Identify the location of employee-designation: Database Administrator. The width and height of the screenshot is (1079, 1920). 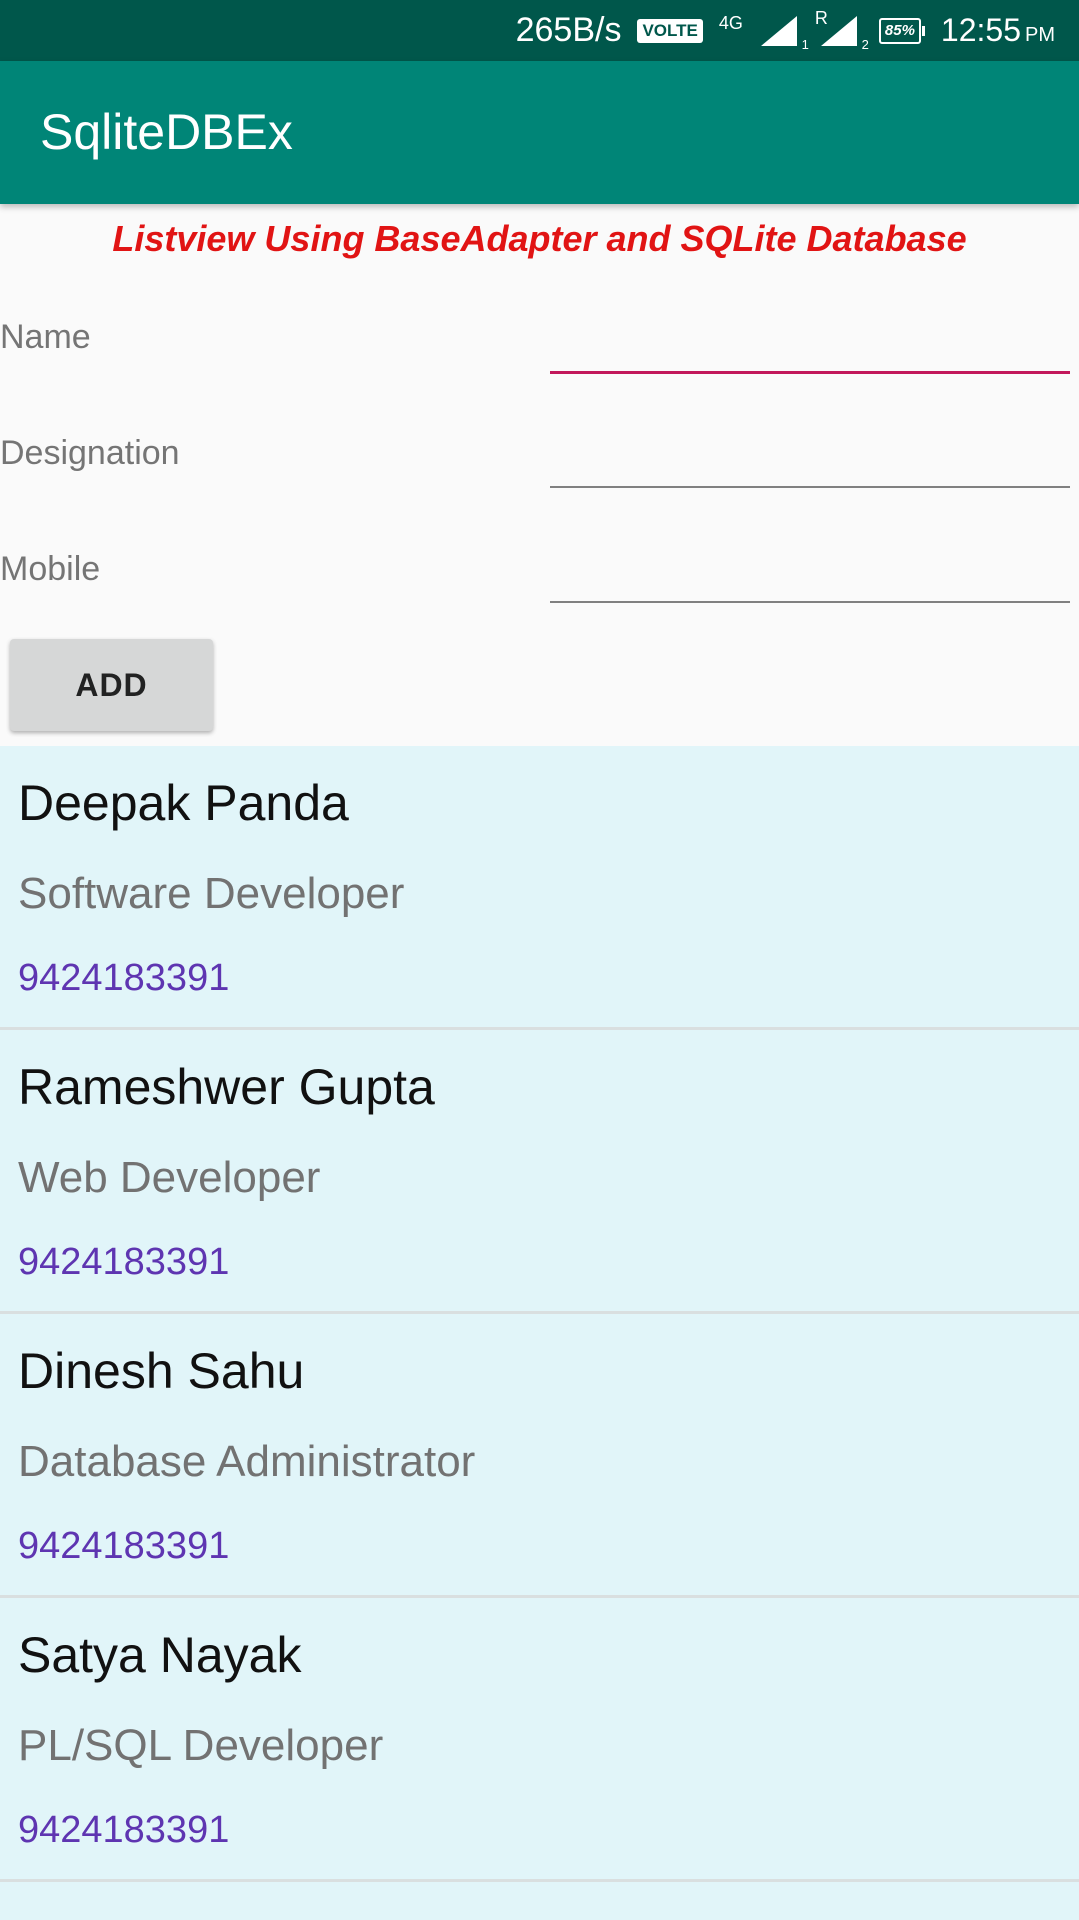
(247, 1461).